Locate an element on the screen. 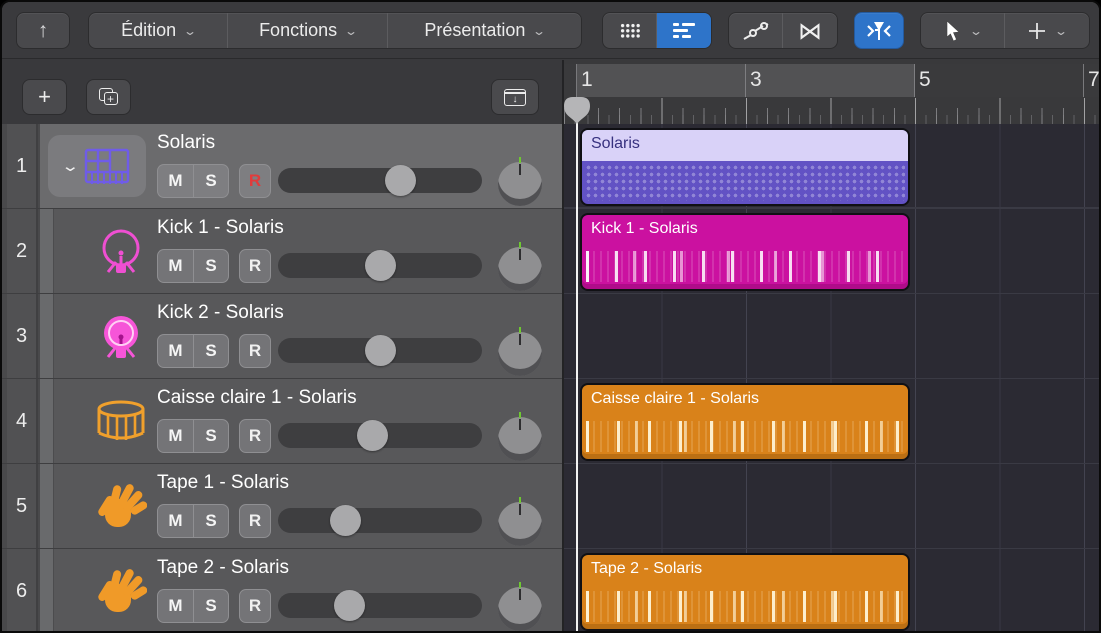 The height and width of the screenshot is (633, 1101). hand-clap-icon is located at coordinates (122, 505).